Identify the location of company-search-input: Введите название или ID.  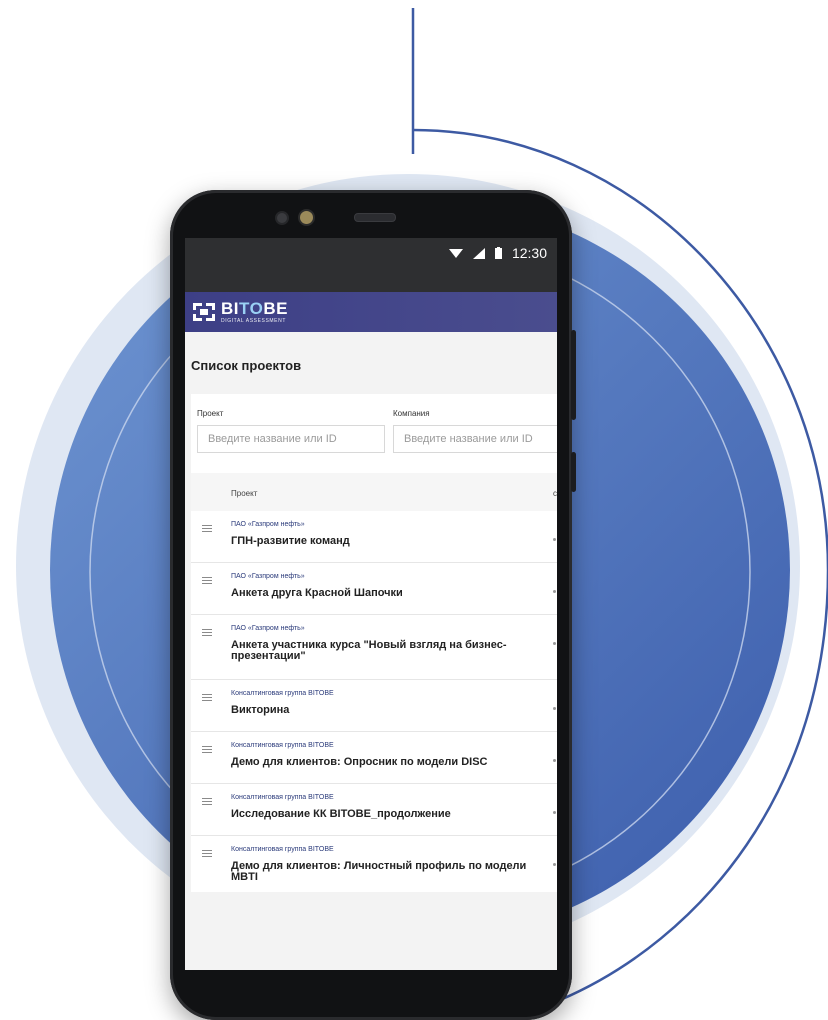
(475, 439).